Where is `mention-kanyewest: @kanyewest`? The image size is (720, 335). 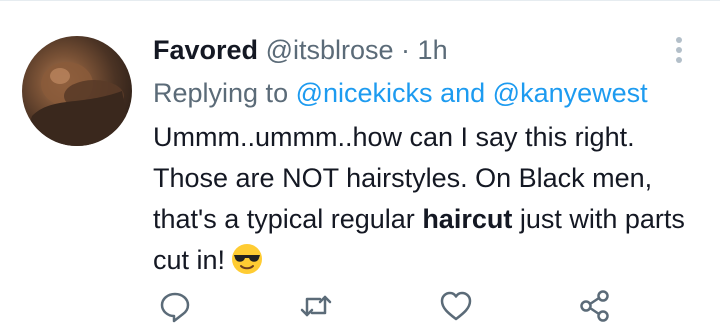 mention-kanyewest: @kanyewest is located at coordinates (570, 93).